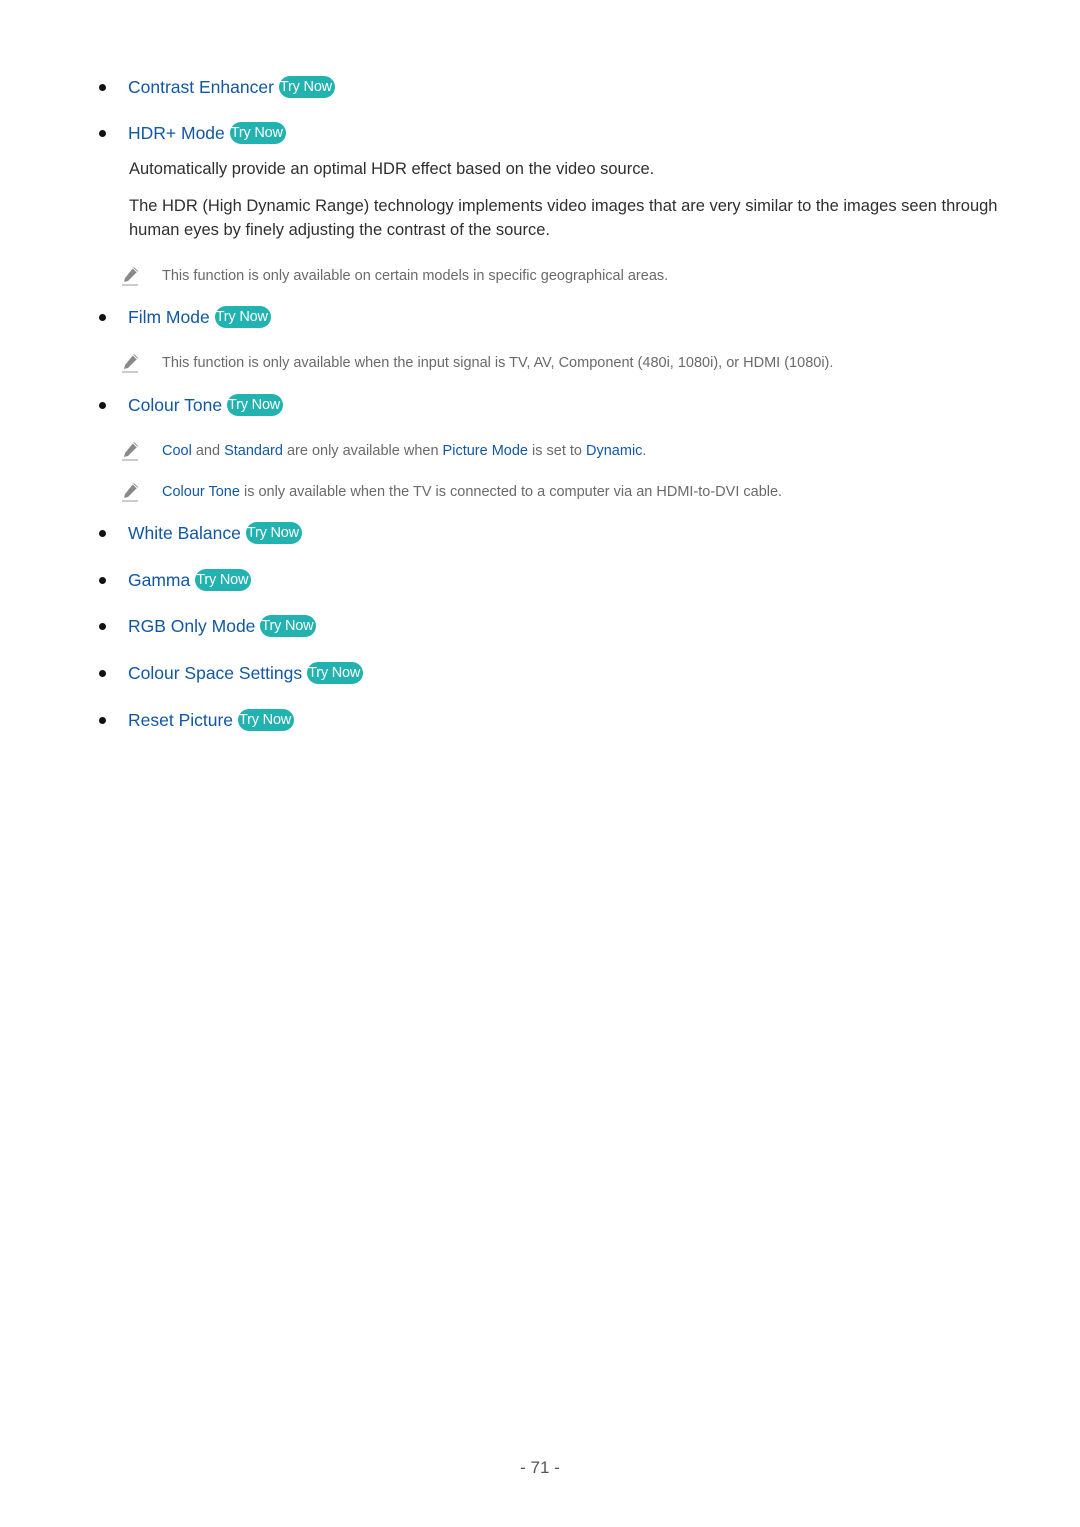 Image resolution: width=1080 pixels, height=1527 pixels. What do you see at coordinates (201, 87) in the screenshot?
I see `item-title: Contrast Enhancer` at bounding box center [201, 87].